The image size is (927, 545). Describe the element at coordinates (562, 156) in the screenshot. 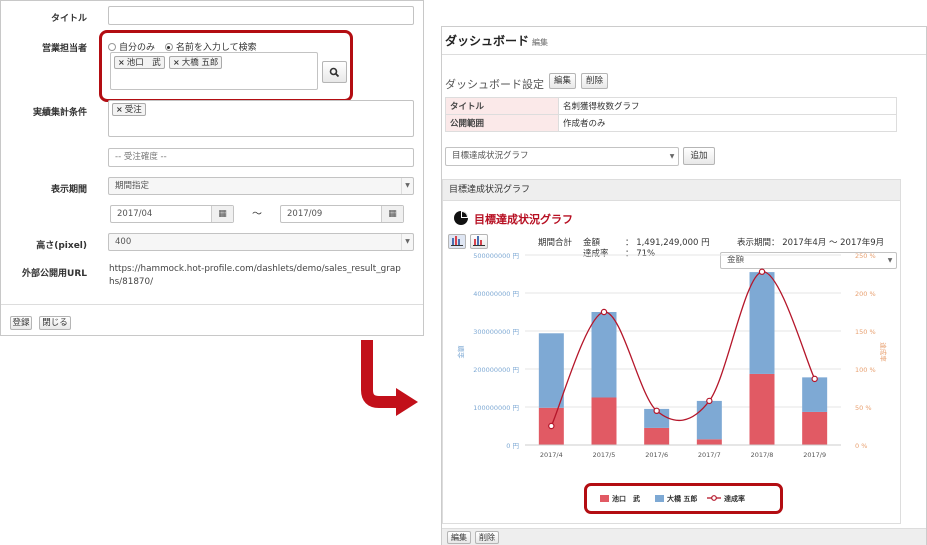

I see `graph-select: 目標達成状況グラフ ▼` at that location.